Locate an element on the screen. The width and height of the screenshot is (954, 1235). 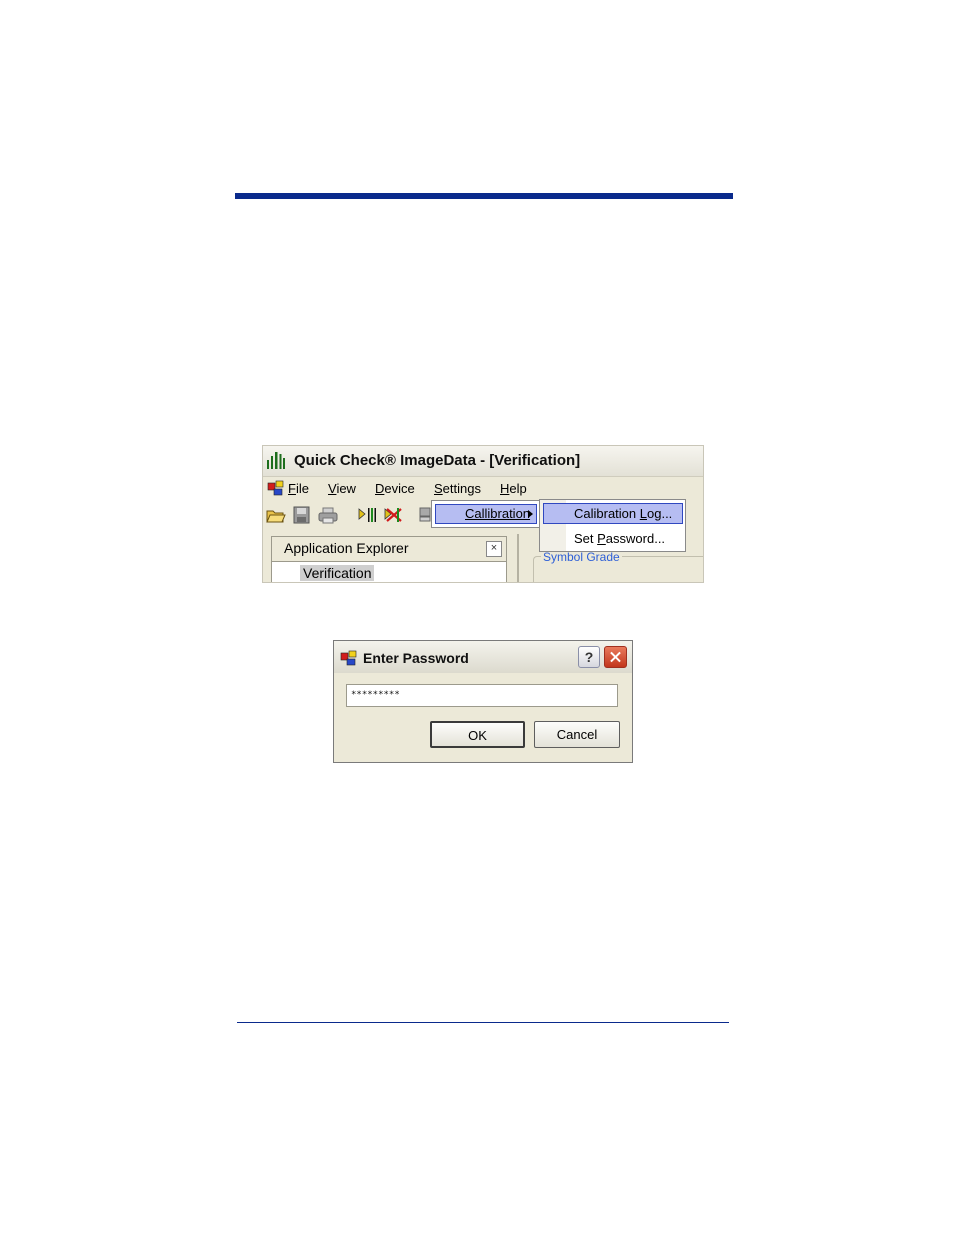
menu-help: Help is located at coordinates (513, 488).